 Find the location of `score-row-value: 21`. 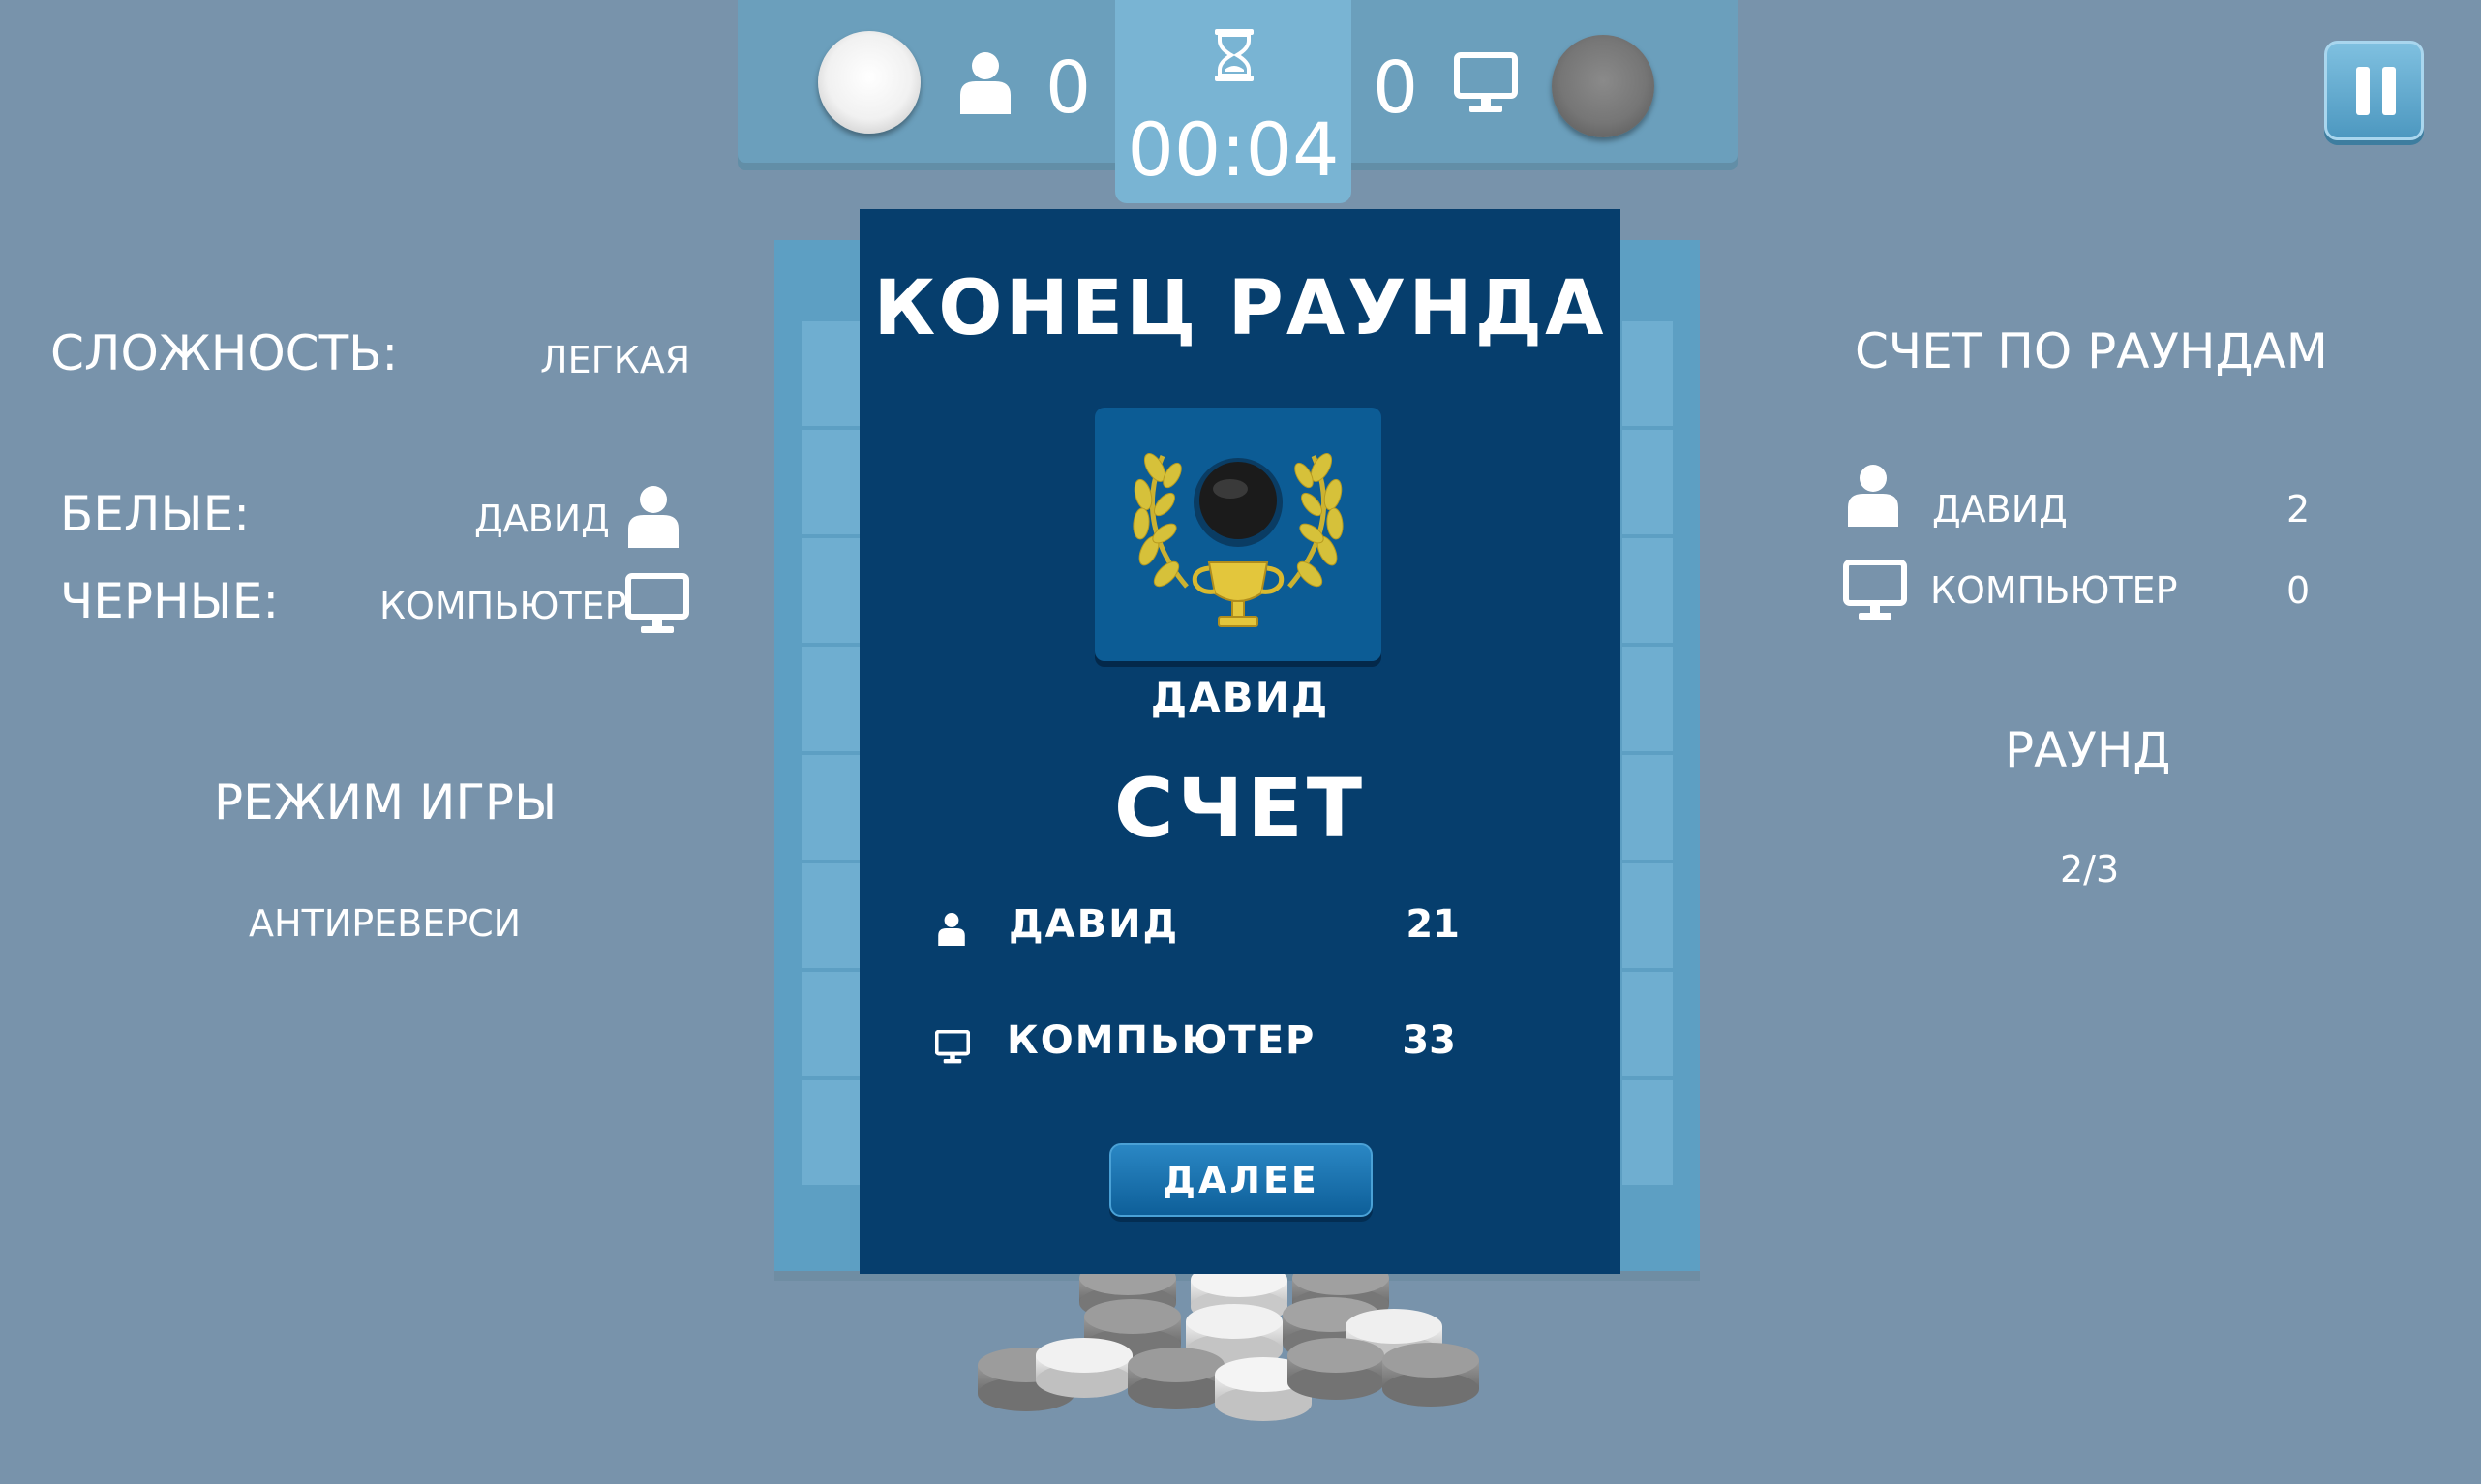

score-row-value: 21 is located at coordinates (1433, 924).